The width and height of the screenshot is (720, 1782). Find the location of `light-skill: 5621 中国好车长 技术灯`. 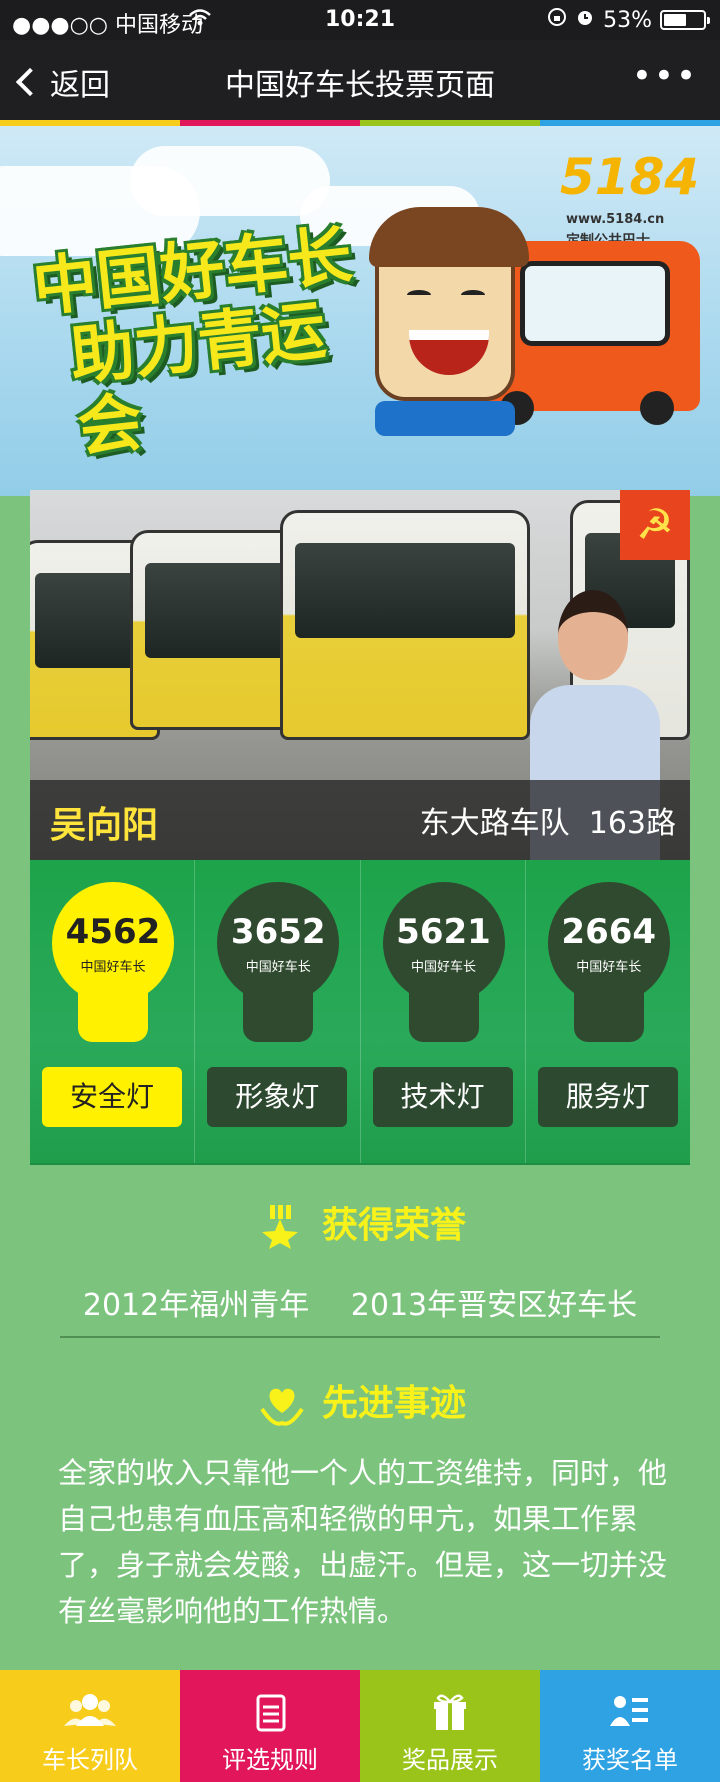

light-skill: 5621 中国好车长 技术灯 is located at coordinates (443, 1011).